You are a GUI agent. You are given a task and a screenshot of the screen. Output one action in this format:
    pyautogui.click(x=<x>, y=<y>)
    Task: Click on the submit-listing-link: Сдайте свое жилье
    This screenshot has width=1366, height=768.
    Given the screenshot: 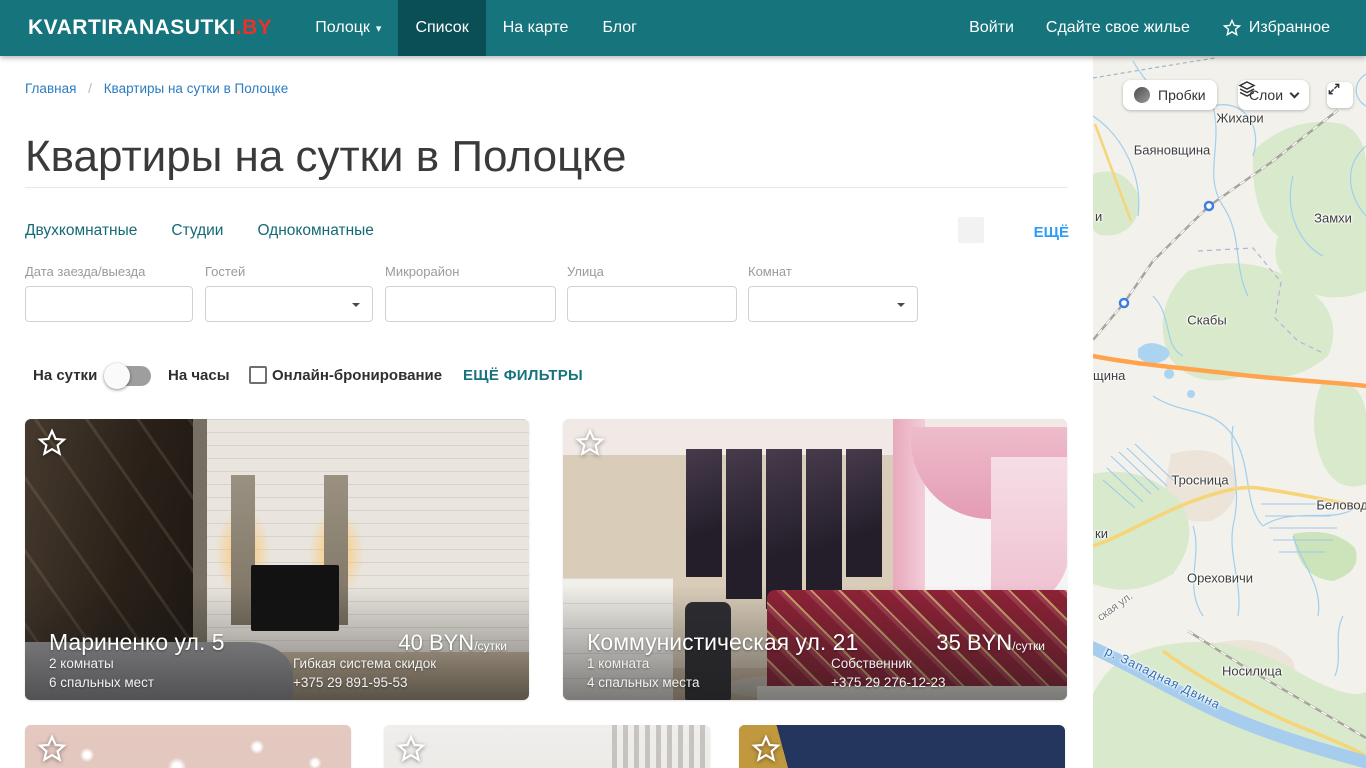 What is the action you would take?
    pyautogui.click(x=1118, y=28)
    